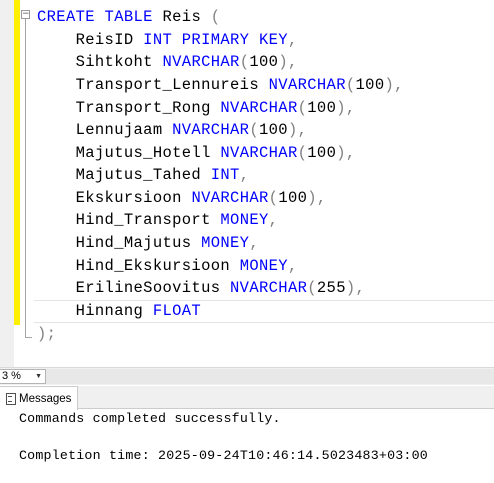 Image resolution: width=494 pixels, height=483 pixels. What do you see at coordinates (331, 288) in the screenshot?
I see `sql-identifier: 255` at bounding box center [331, 288].